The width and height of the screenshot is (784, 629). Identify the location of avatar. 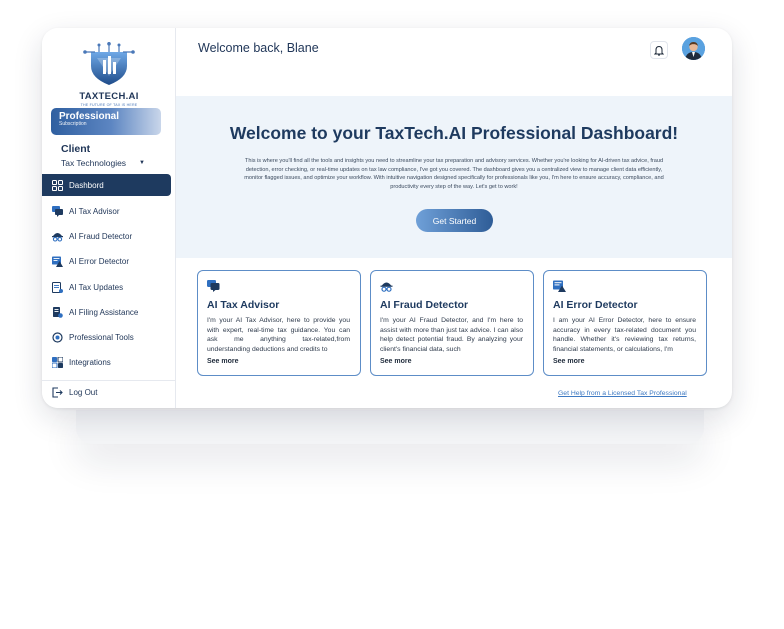
(693, 48).